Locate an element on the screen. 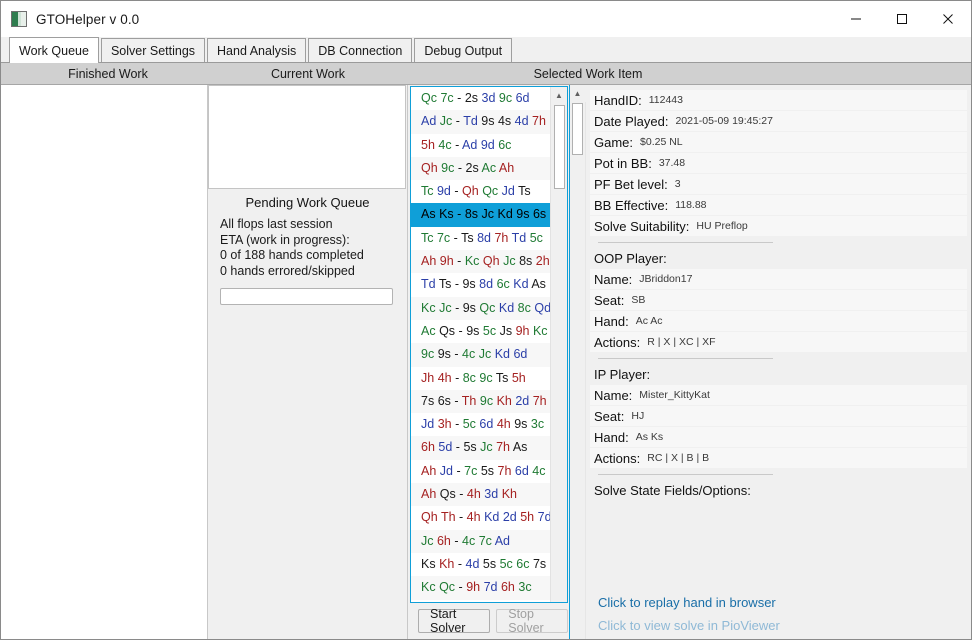  detail-field-value: 118.88 is located at coordinates (691, 205).